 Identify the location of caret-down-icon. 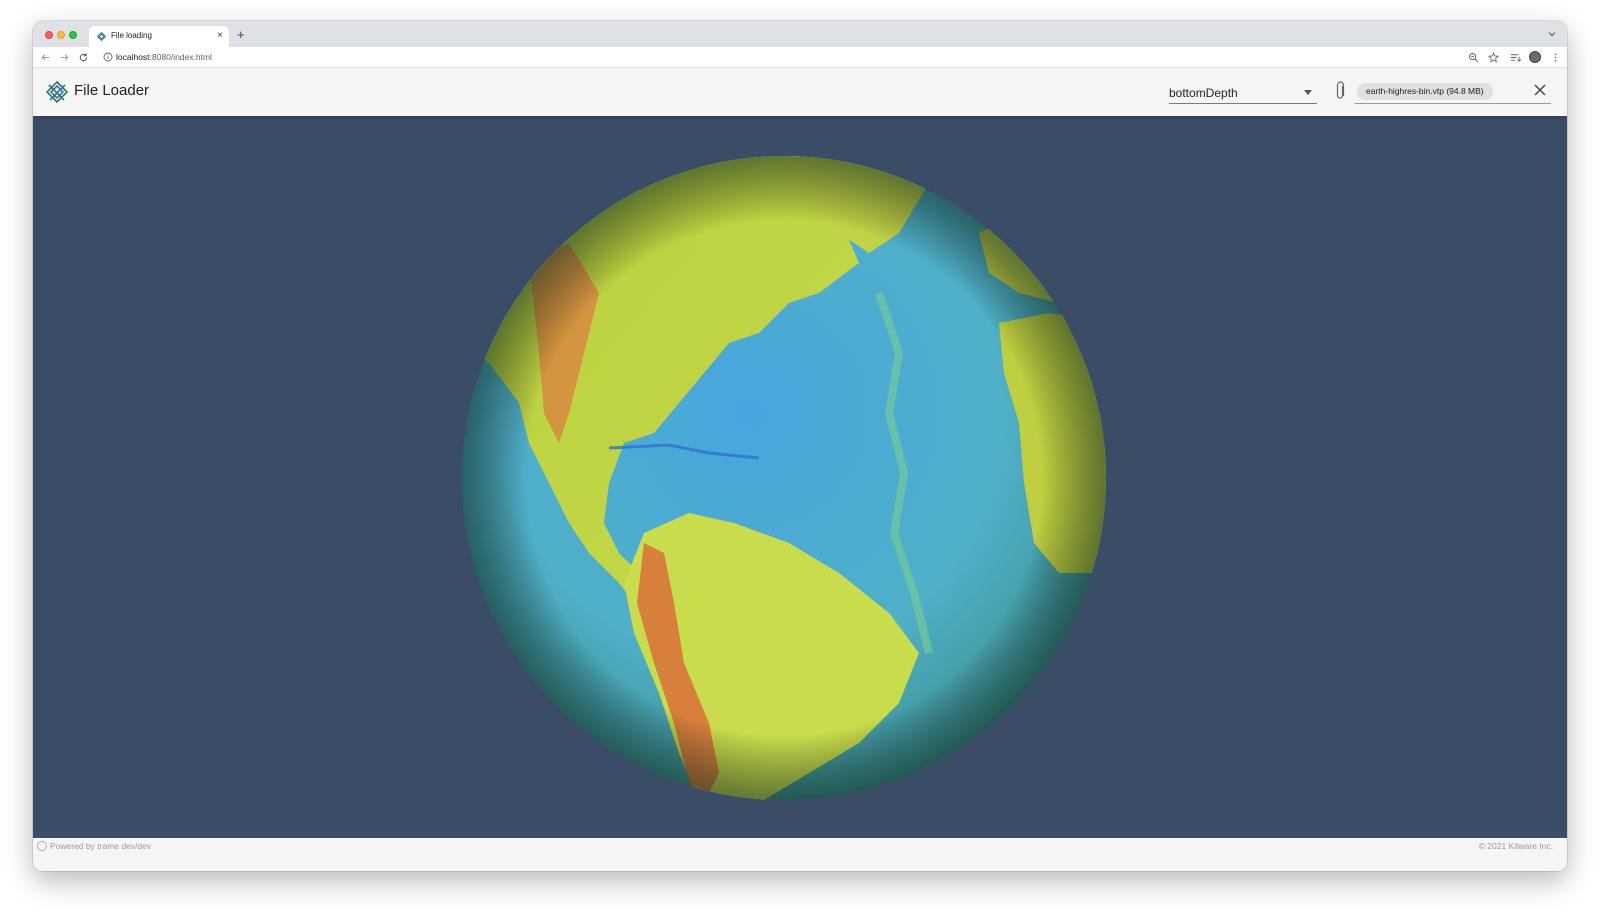
(1308, 92).